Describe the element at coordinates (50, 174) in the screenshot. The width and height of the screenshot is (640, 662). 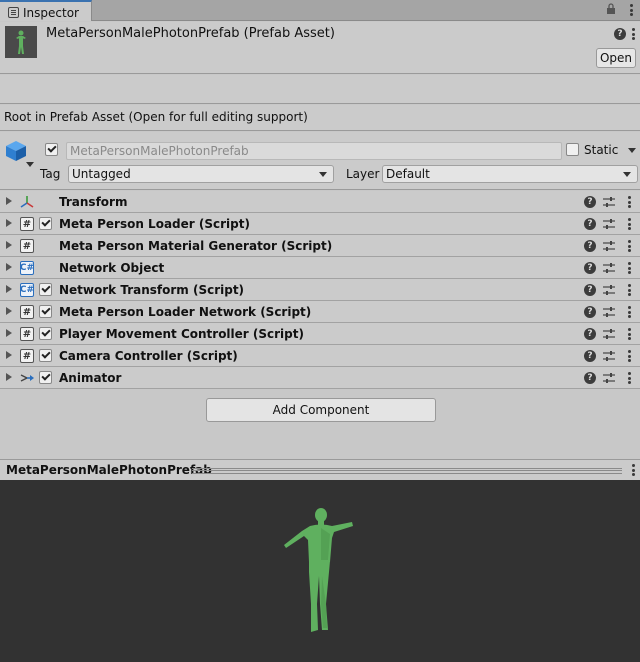
I see `tag-label: Tag` at that location.